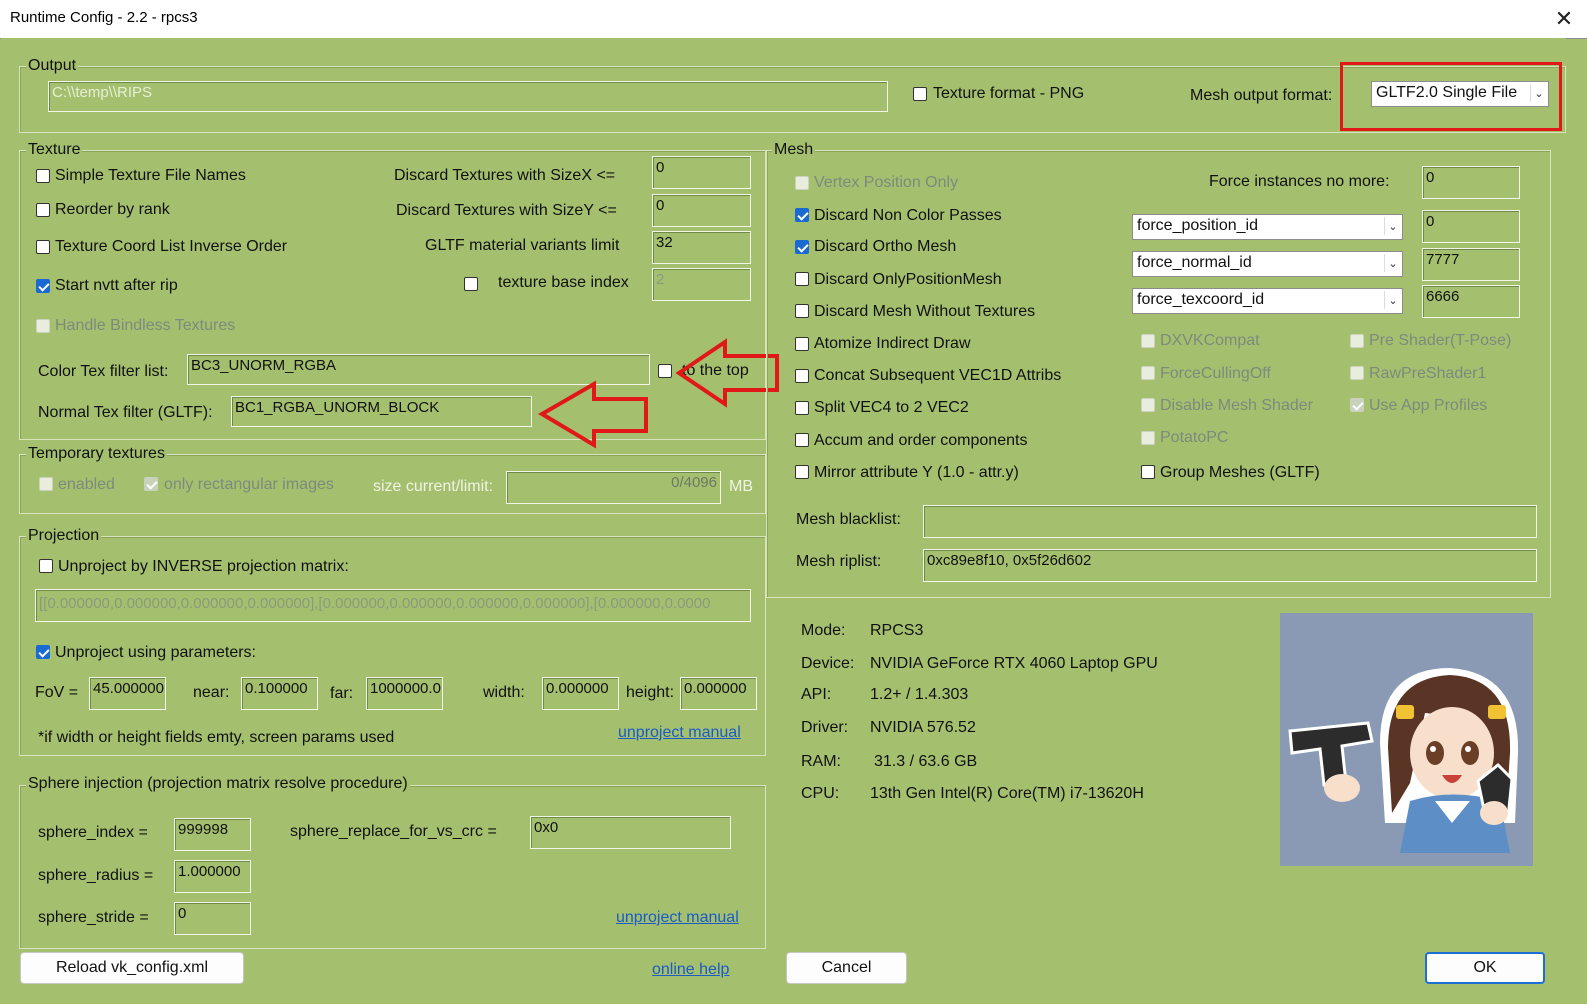 Image resolution: width=1587 pixels, height=1004 pixels. I want to click on unproject-manual-link: unproject manual, so click(679, 733).